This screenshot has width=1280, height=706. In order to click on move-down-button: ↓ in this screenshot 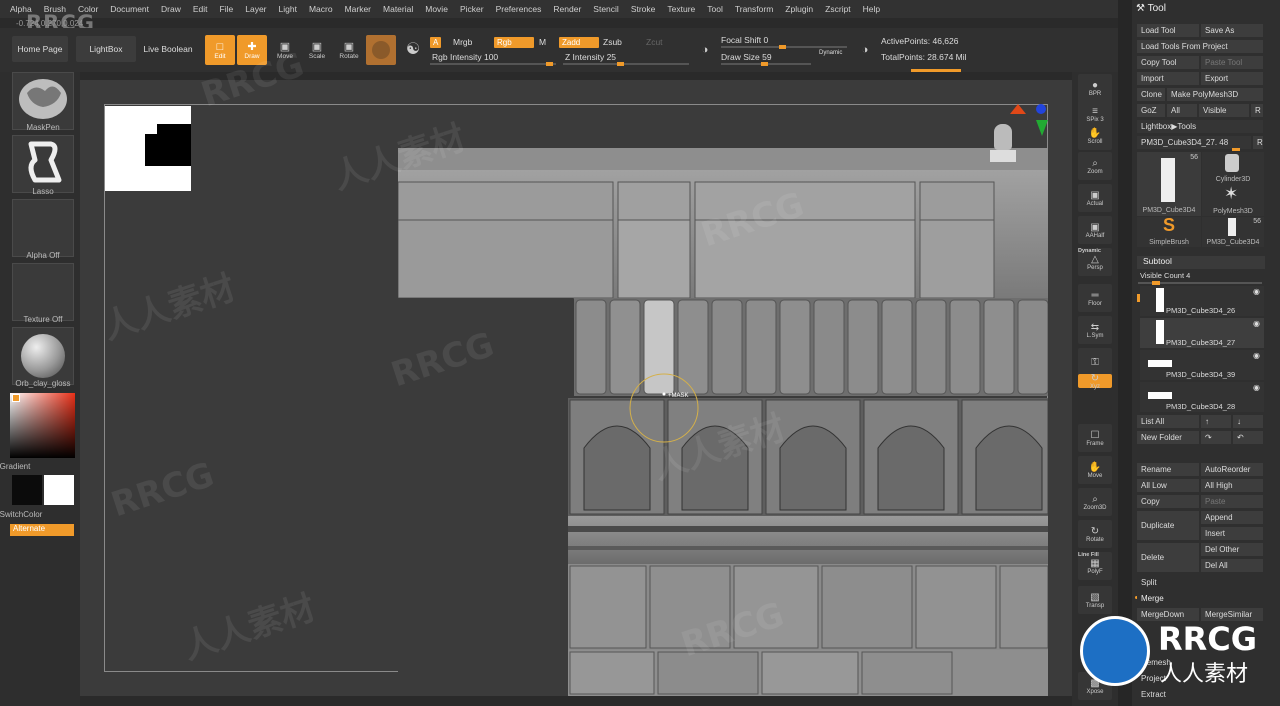, I will do `click(1248, 421)`.